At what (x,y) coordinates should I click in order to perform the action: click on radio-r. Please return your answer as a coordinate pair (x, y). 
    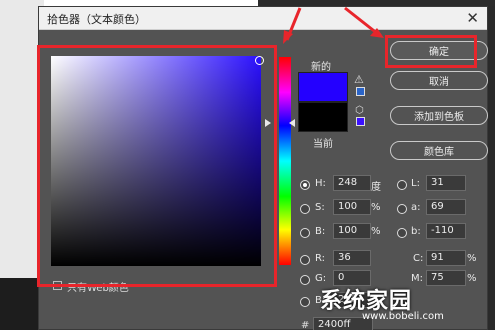
    Looking at the image, I should click on (305, 260).